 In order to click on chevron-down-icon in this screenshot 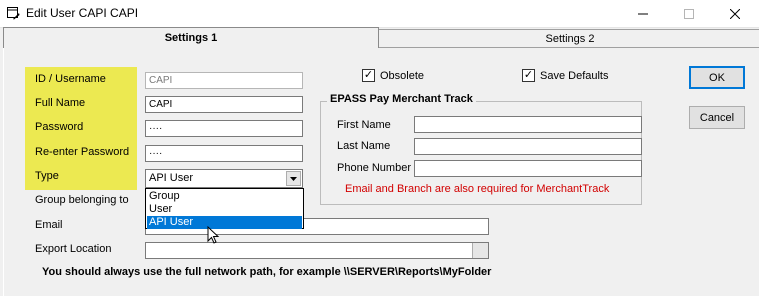, I will do `click(293, 178)`.